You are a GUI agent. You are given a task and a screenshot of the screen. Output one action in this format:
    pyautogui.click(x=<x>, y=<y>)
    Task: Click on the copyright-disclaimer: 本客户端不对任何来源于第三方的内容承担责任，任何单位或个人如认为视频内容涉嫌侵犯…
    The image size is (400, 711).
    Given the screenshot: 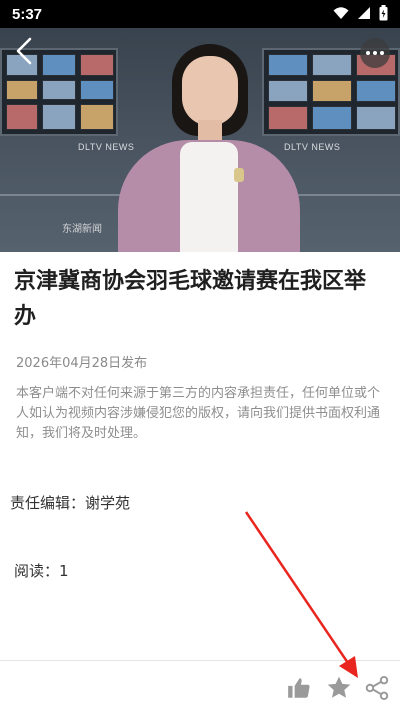 What is the action you would take?
    pyautogui.click(x=198, y=413)
    